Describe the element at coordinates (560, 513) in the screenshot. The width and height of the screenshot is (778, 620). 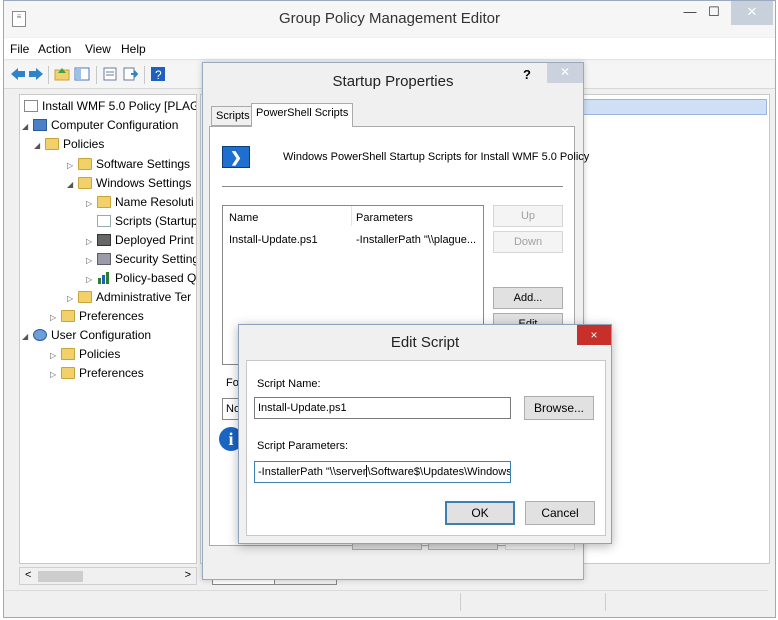
I see `cancel-button: Cancel` at that location.